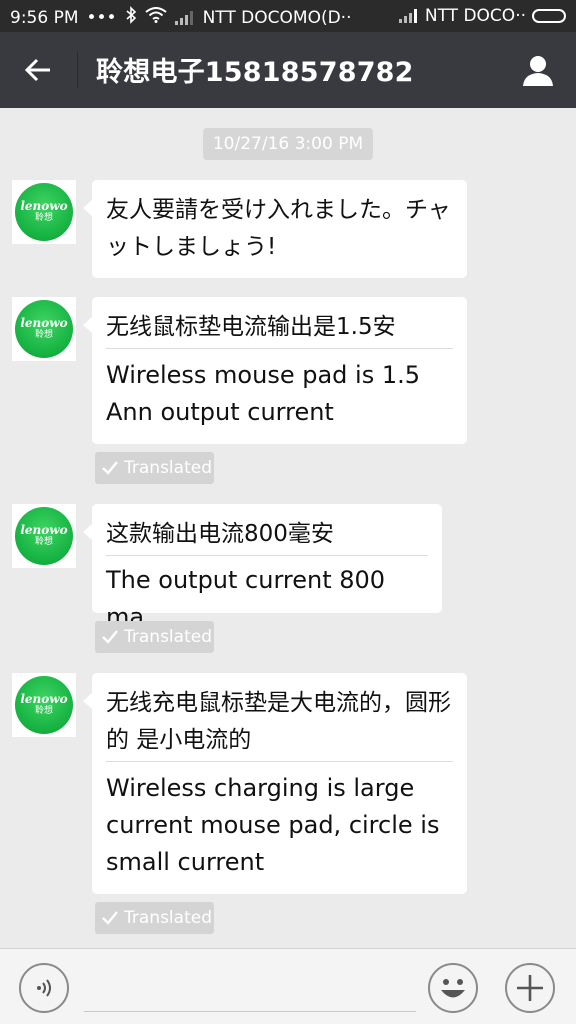 The width and height of the screenshot is (576, 1024). I want to click on voice-icon, so click(44, 988).